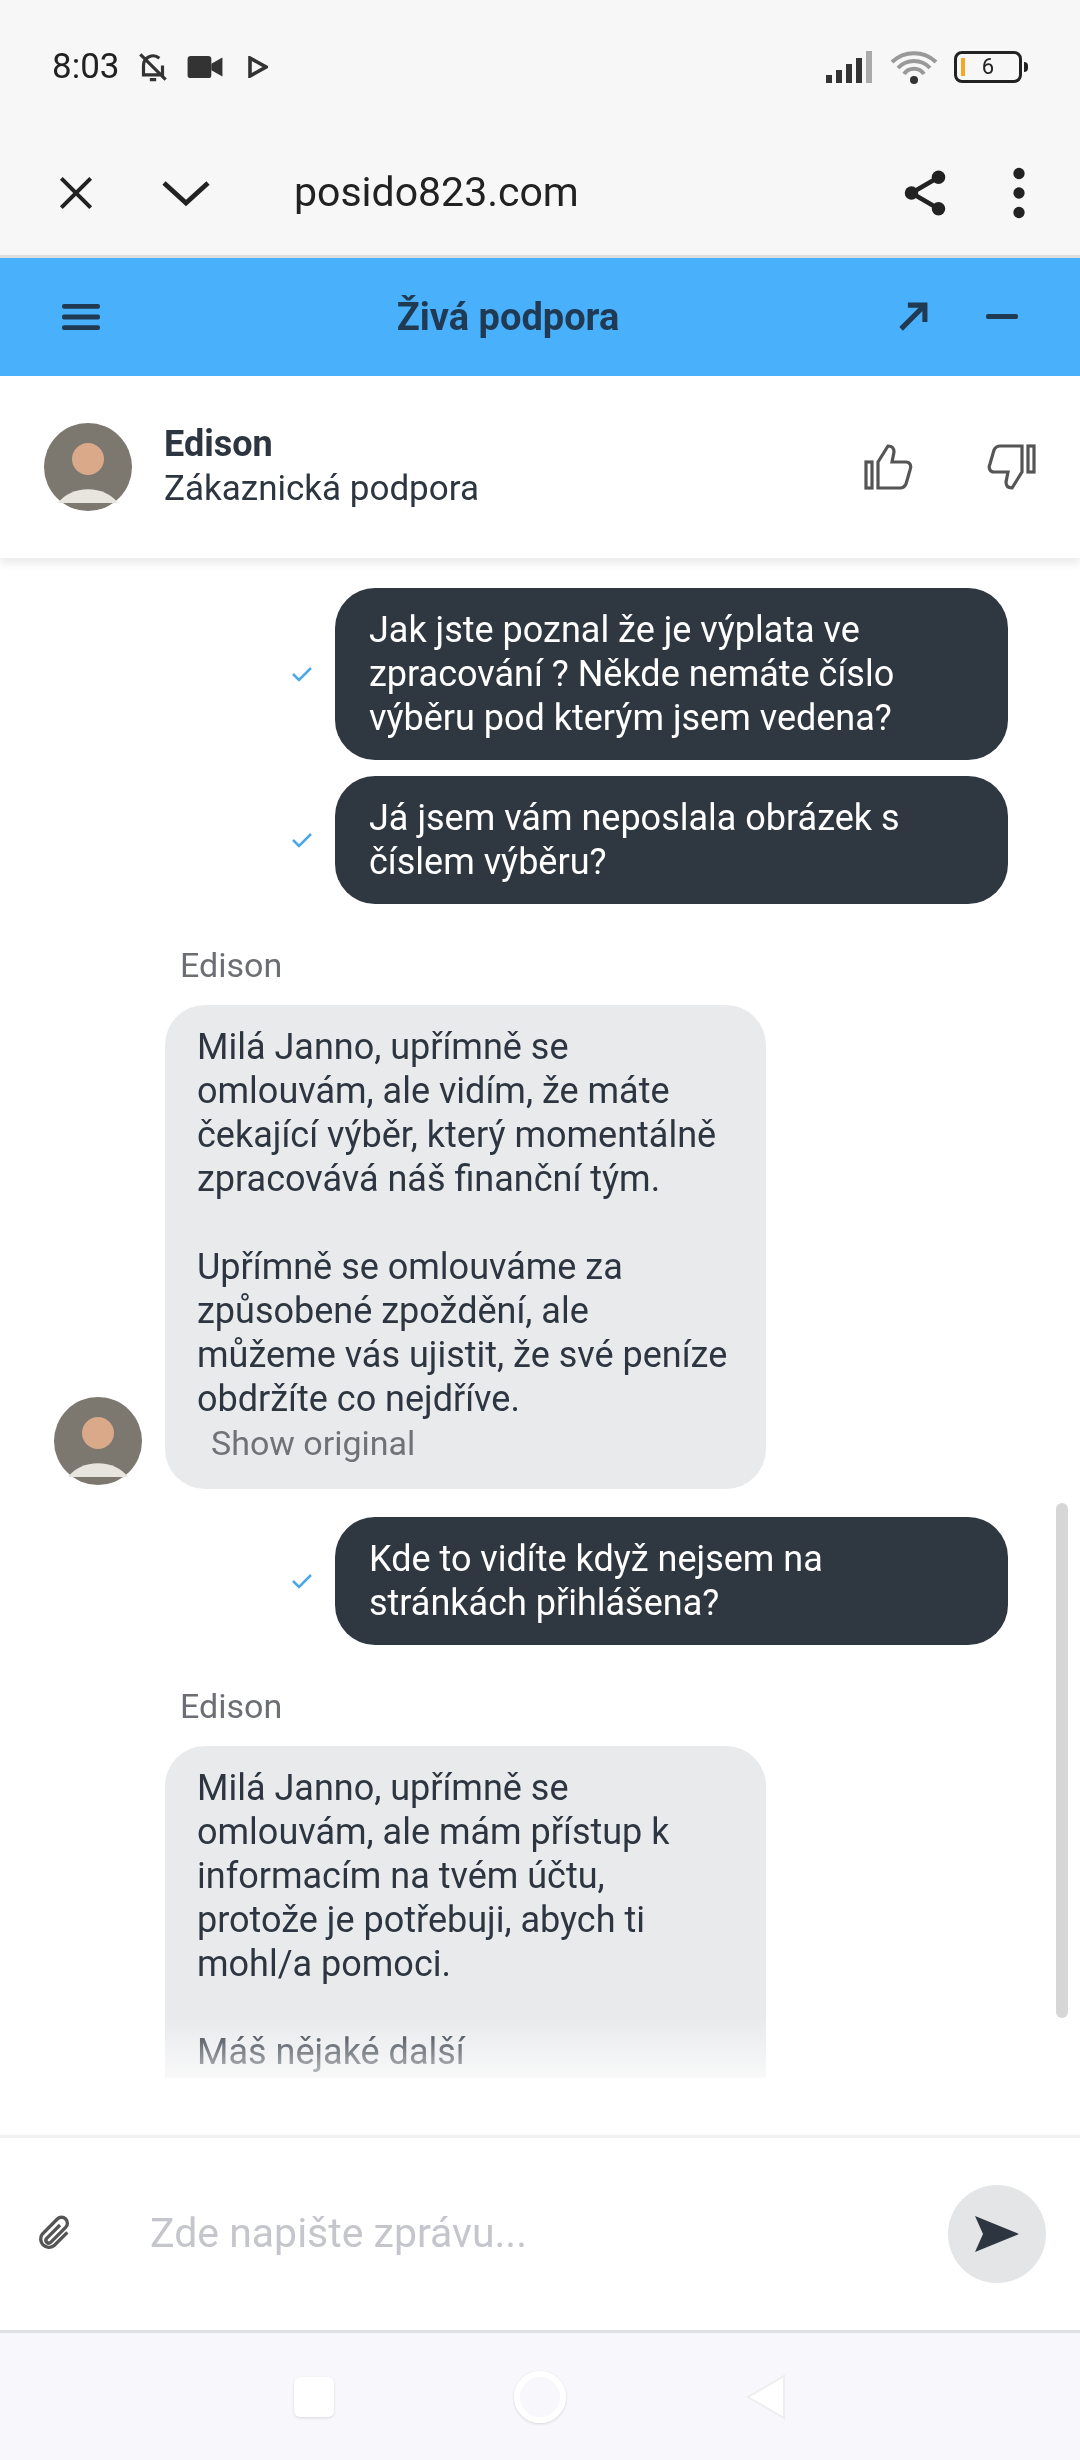  What do you see at coordinates (457, 1113) in the screenshot?
I see `message-text: Milá Janno, upřímně se omlouvám, ale vidím, že máte čekající výběr, který momentálně zpracovává náš finanční tým.` at bounding box center [457, 1113].